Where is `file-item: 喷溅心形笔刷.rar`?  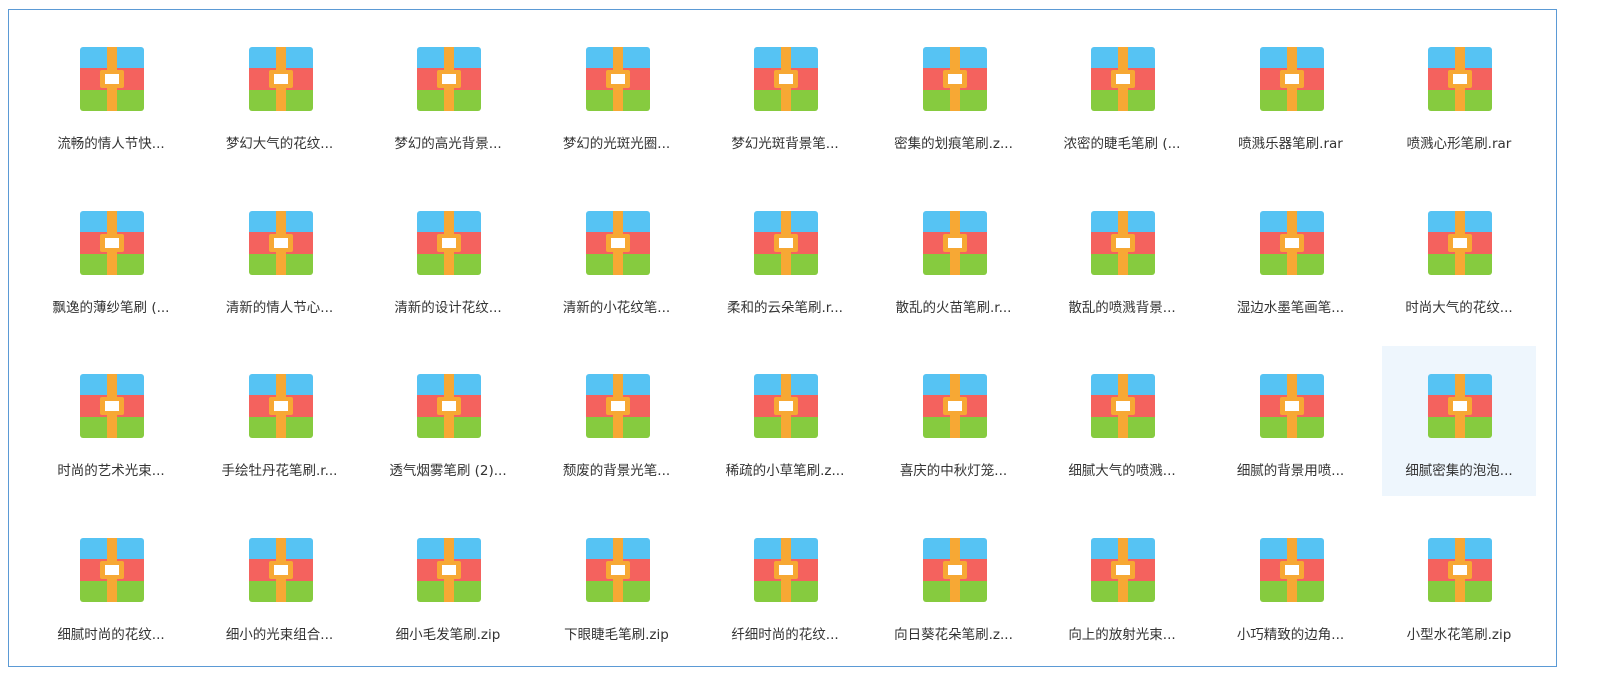 file-item: 喷溅心形笔刷.rar is located at coordinates (1459, 94).